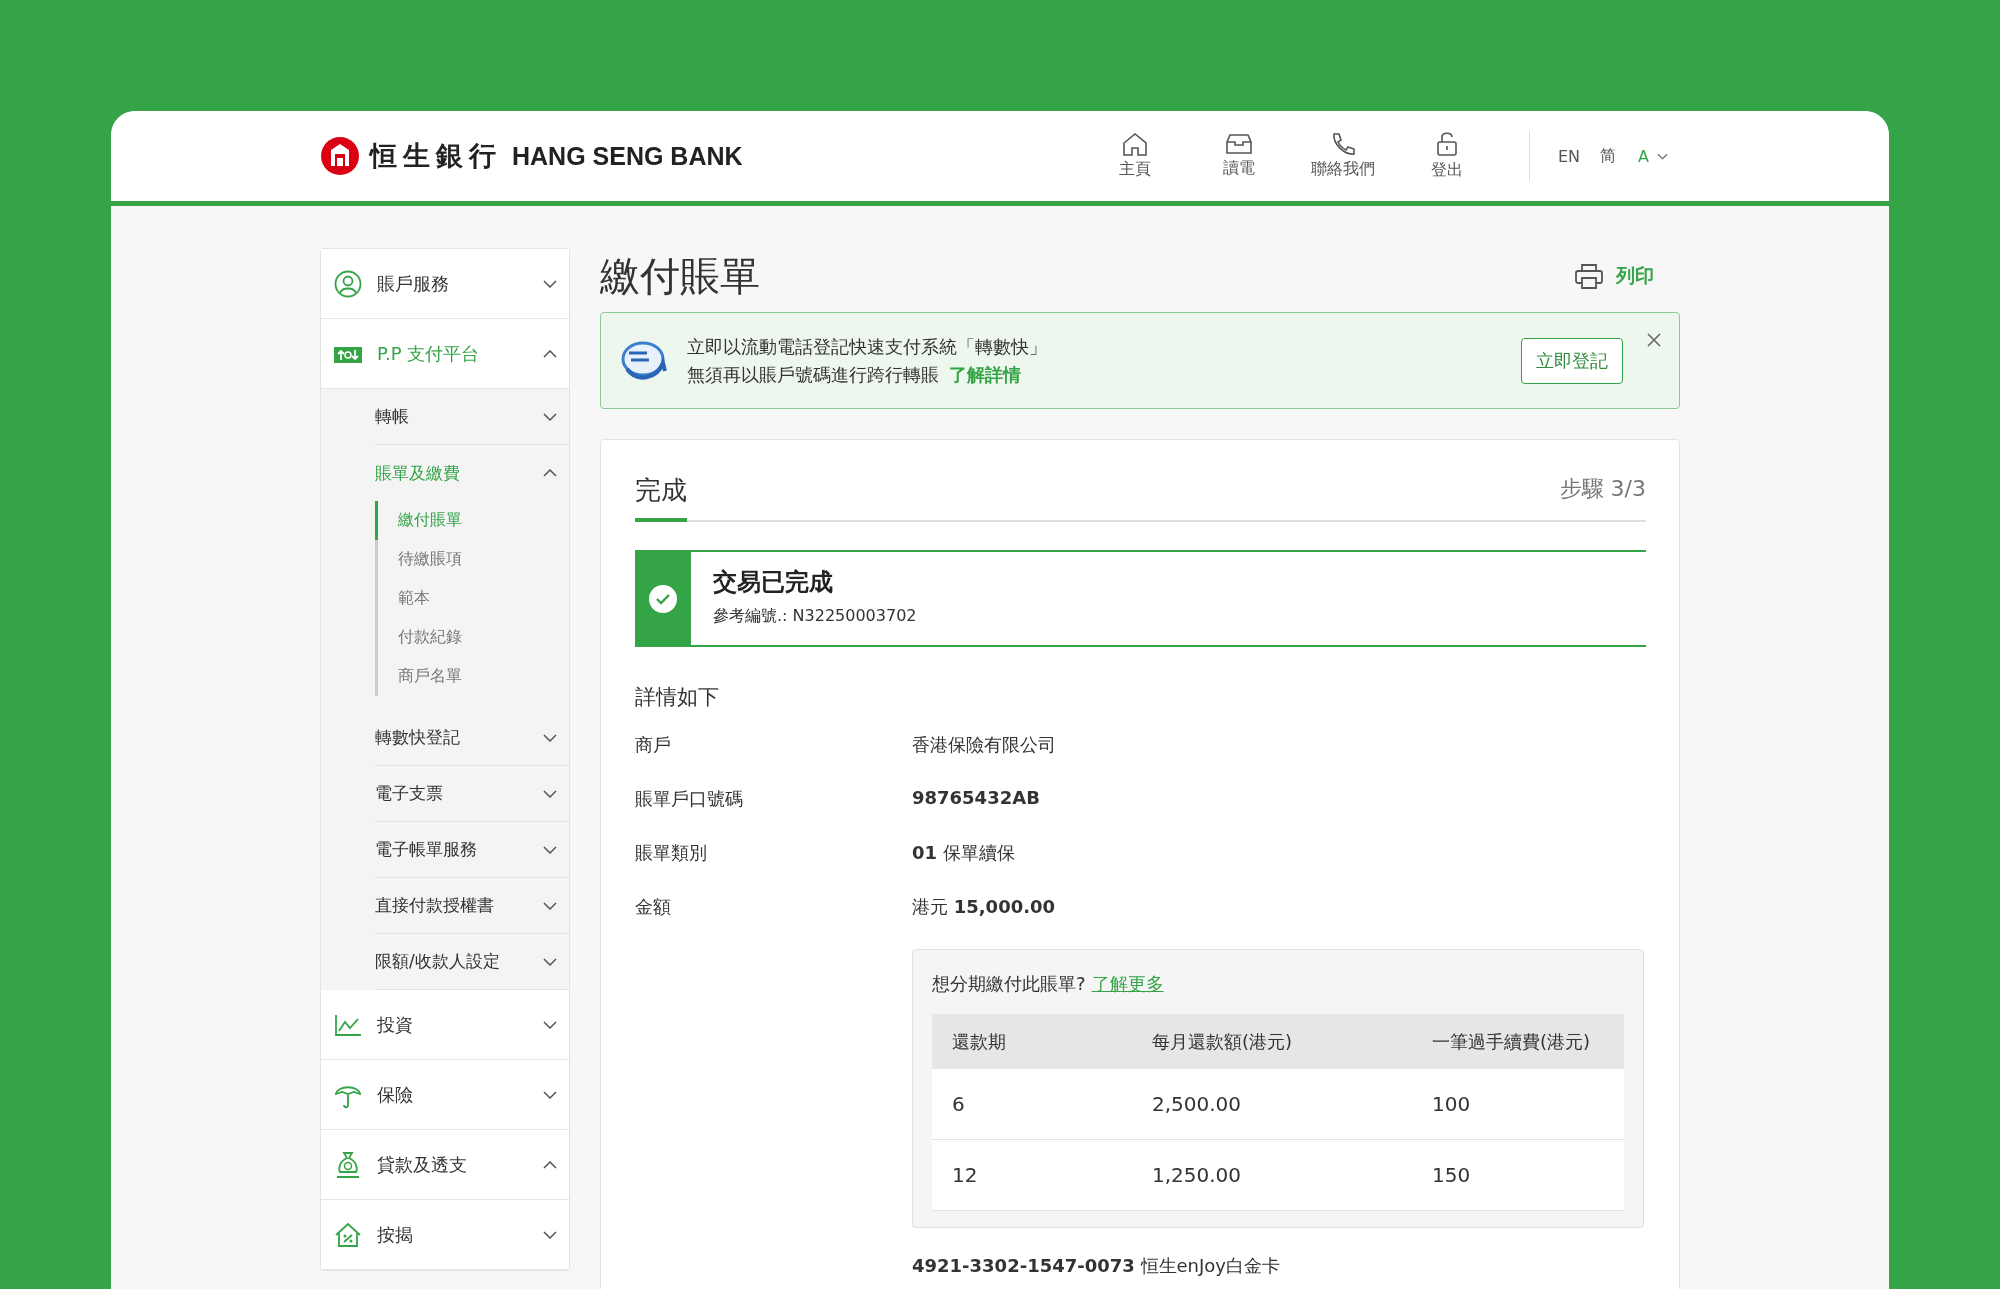  Describe the element at coordinates (348, 1024) in the screenshot. I see `line-chart-icon` at that location.